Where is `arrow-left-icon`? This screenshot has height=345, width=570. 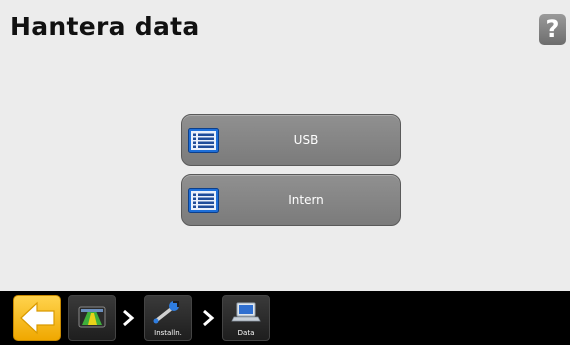 arrow-left-icon is located at coordinates (37, 318).